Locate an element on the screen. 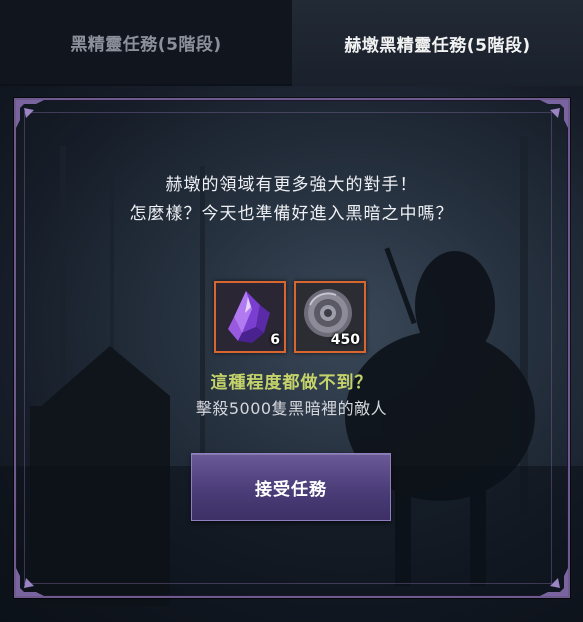 The height and width of the screenshot is (622, 583). quest-description: 擊殺5000隻黑暗裡的敵人 is located at coordinates (291, 408).